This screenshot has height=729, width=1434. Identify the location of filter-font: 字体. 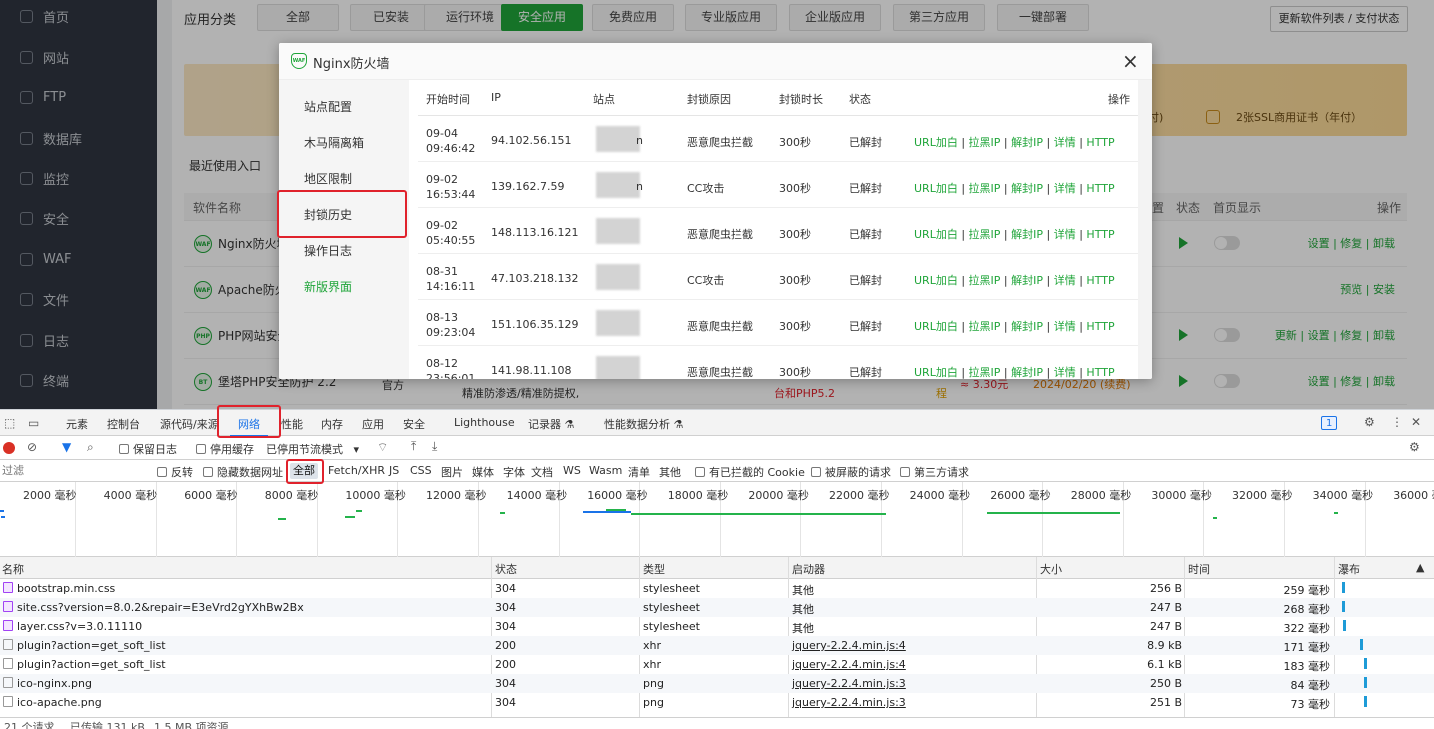
(514, 472).